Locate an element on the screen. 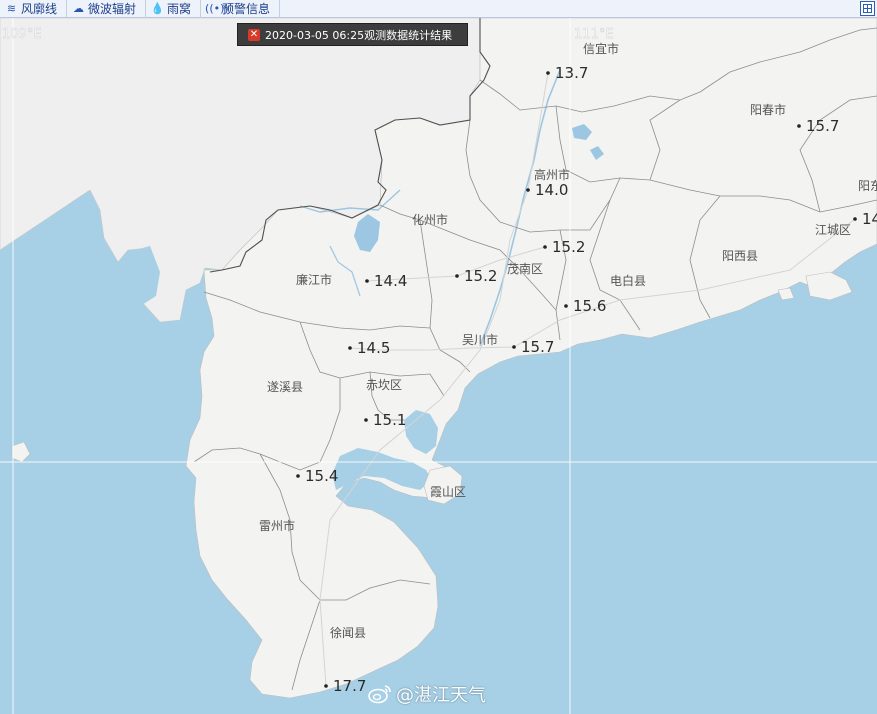 The width and height of the screenshot is (877, 714). toolbar-alert: ((•)) 预警信息 is located at coordinates (241, 9).